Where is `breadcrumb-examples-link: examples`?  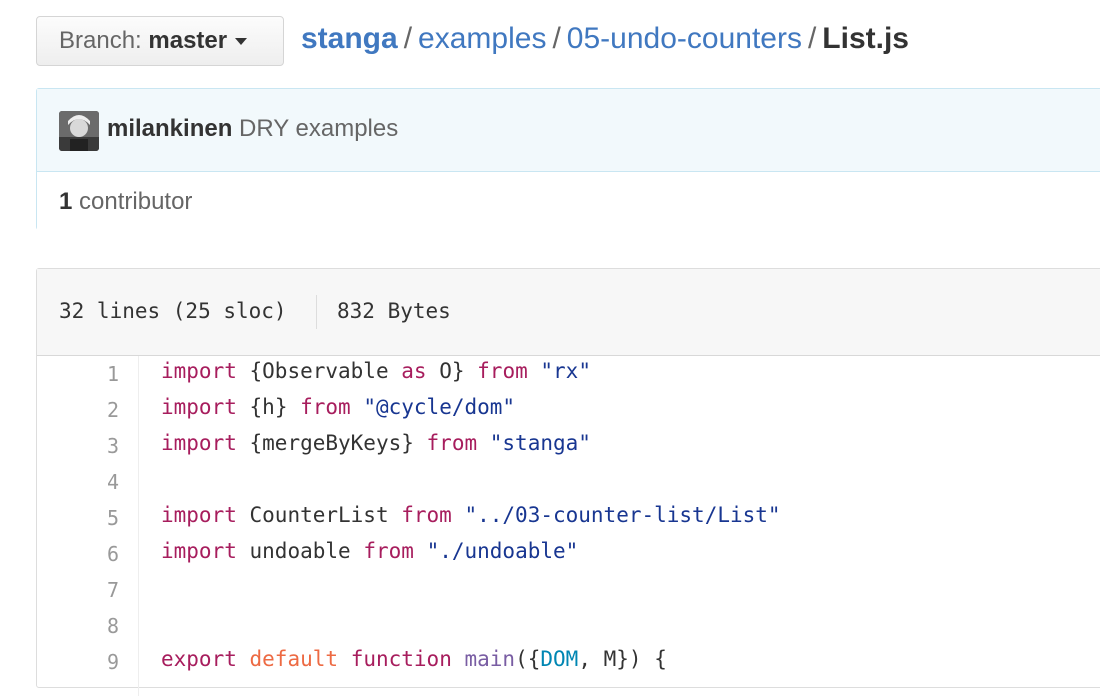 breadcrumb-examples-link: examples is located at coordinates (482, 38).